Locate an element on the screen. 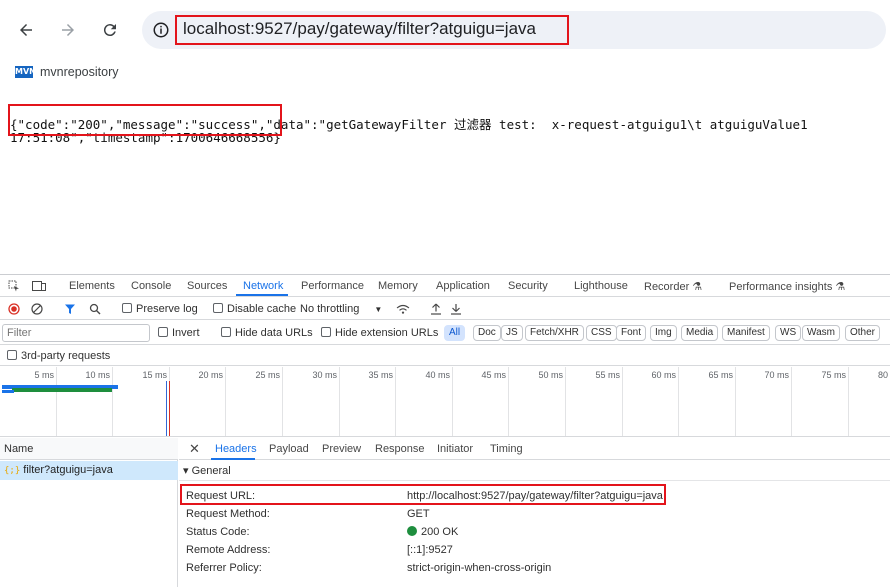  arrow-right-icon is located at coordinates (68, 30).